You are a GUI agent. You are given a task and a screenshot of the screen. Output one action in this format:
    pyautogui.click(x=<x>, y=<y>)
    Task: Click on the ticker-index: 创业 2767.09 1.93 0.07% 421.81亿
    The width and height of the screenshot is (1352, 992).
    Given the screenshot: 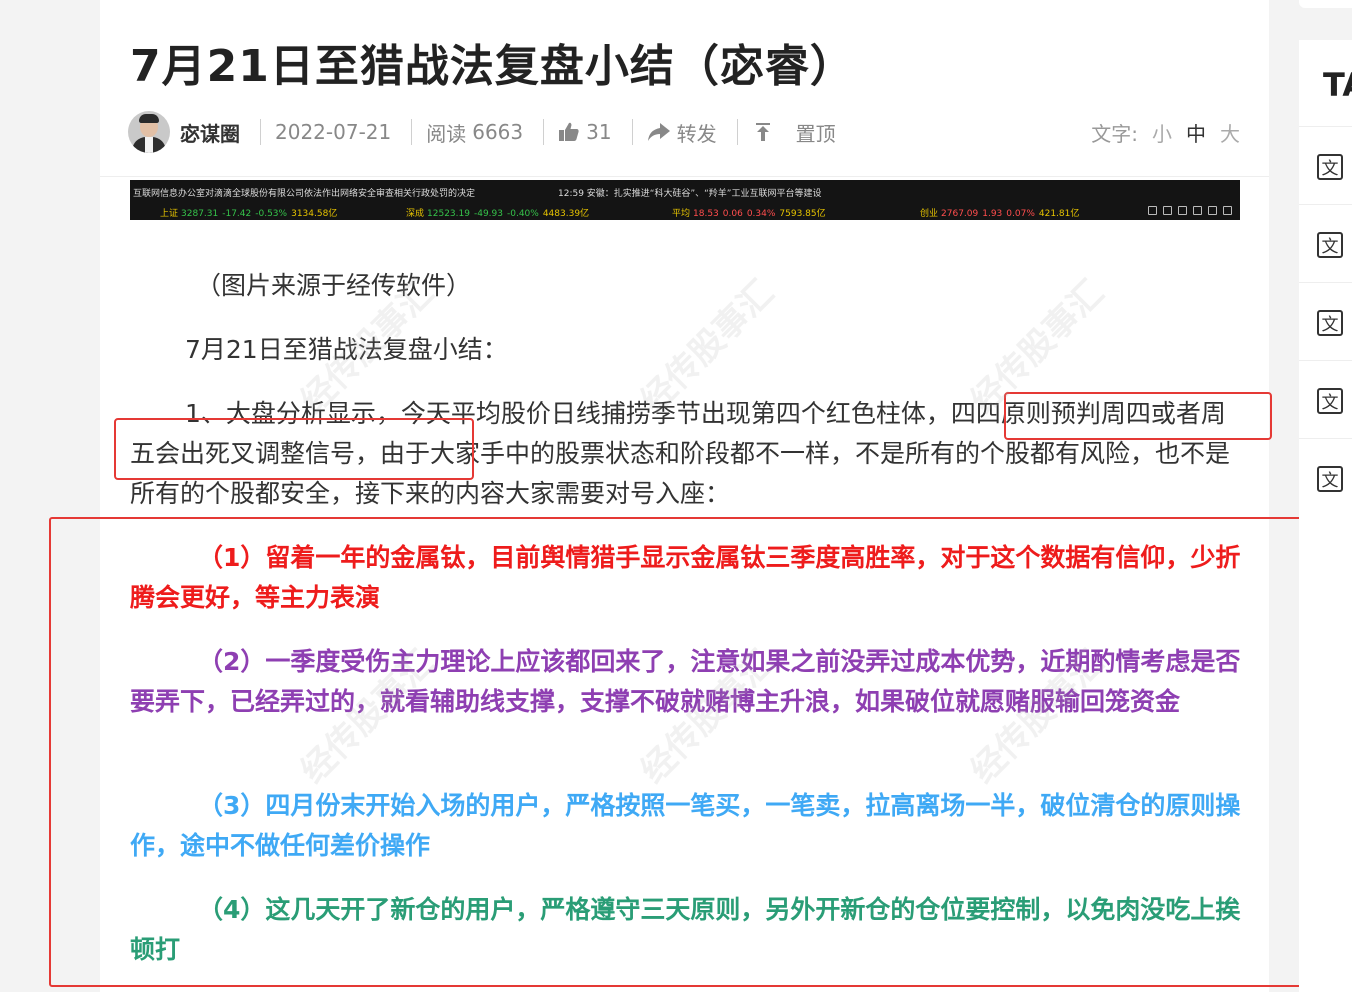 What is the action you would take?
    pyautogui.click(x=1000, y=214)
    